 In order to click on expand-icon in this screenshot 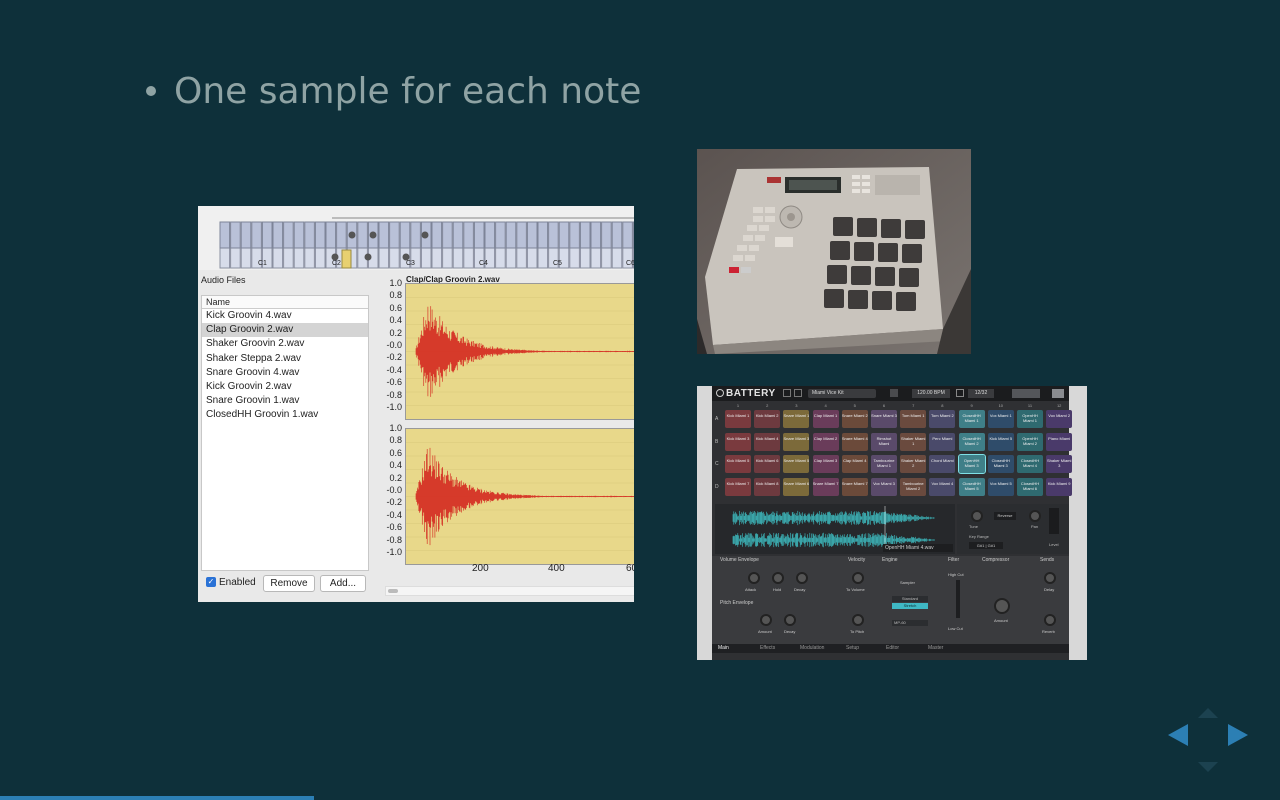, I will do `click(1058, 393)`.